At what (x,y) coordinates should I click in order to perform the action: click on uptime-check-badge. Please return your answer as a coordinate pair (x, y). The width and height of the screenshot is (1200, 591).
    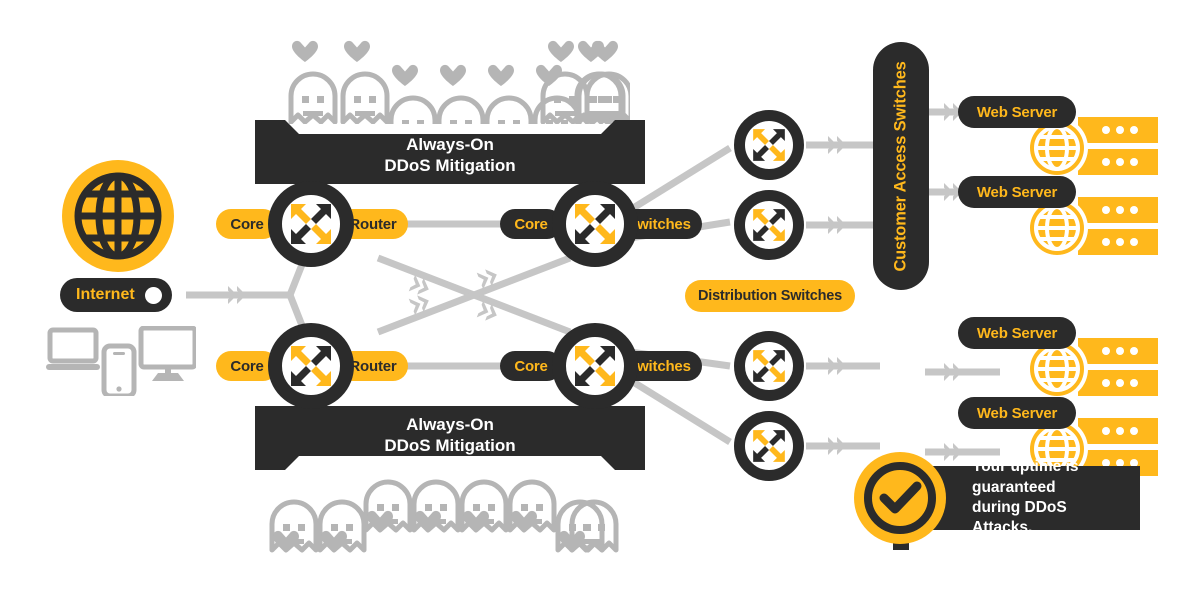
    Looking at the image, I should click on (900, 498).